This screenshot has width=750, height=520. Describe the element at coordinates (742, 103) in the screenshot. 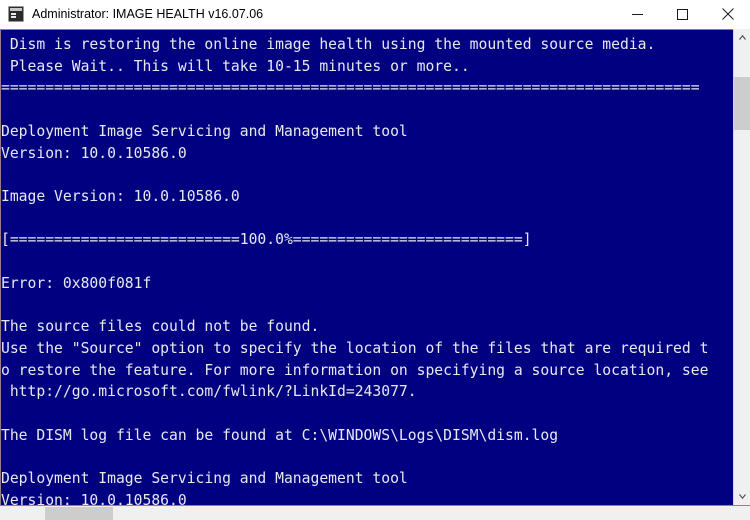

I see `vertical-scroll-thumb` at that location.